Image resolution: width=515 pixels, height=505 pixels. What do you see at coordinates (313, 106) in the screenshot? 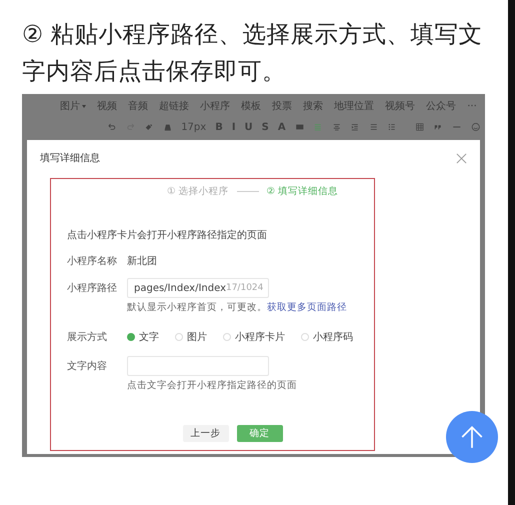
I see `menu-item: 搜索` at bounding box center [313, 106].